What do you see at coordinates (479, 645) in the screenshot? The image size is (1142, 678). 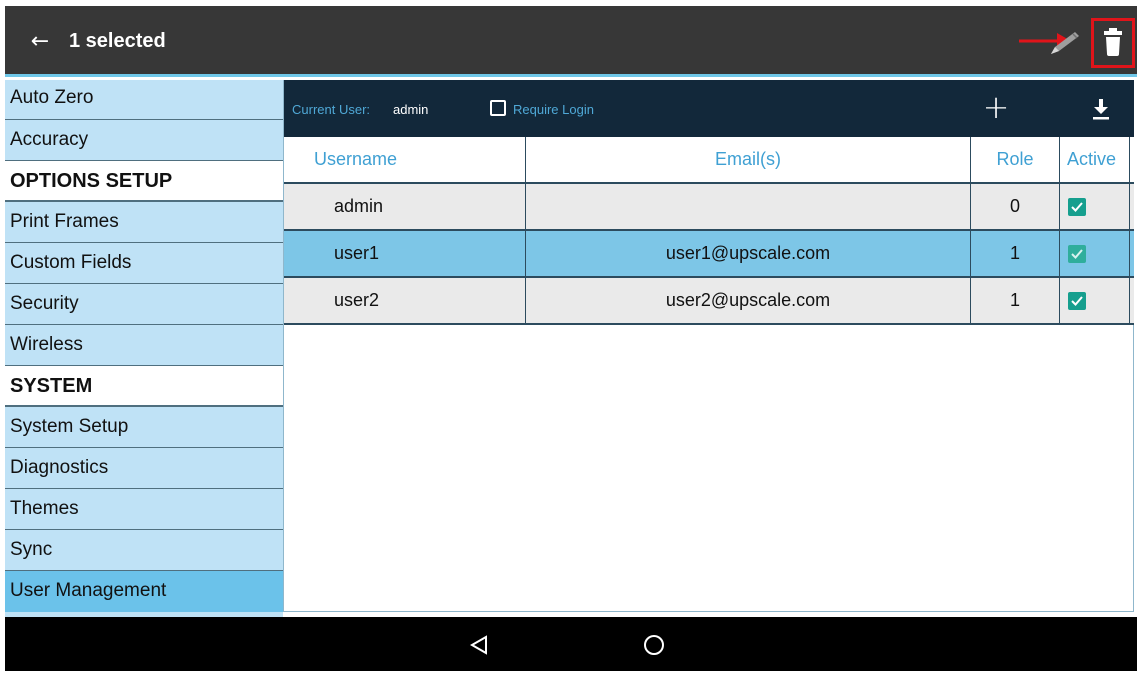 I see `nav-back-triangle-icon` at bounding box center [479, 645].